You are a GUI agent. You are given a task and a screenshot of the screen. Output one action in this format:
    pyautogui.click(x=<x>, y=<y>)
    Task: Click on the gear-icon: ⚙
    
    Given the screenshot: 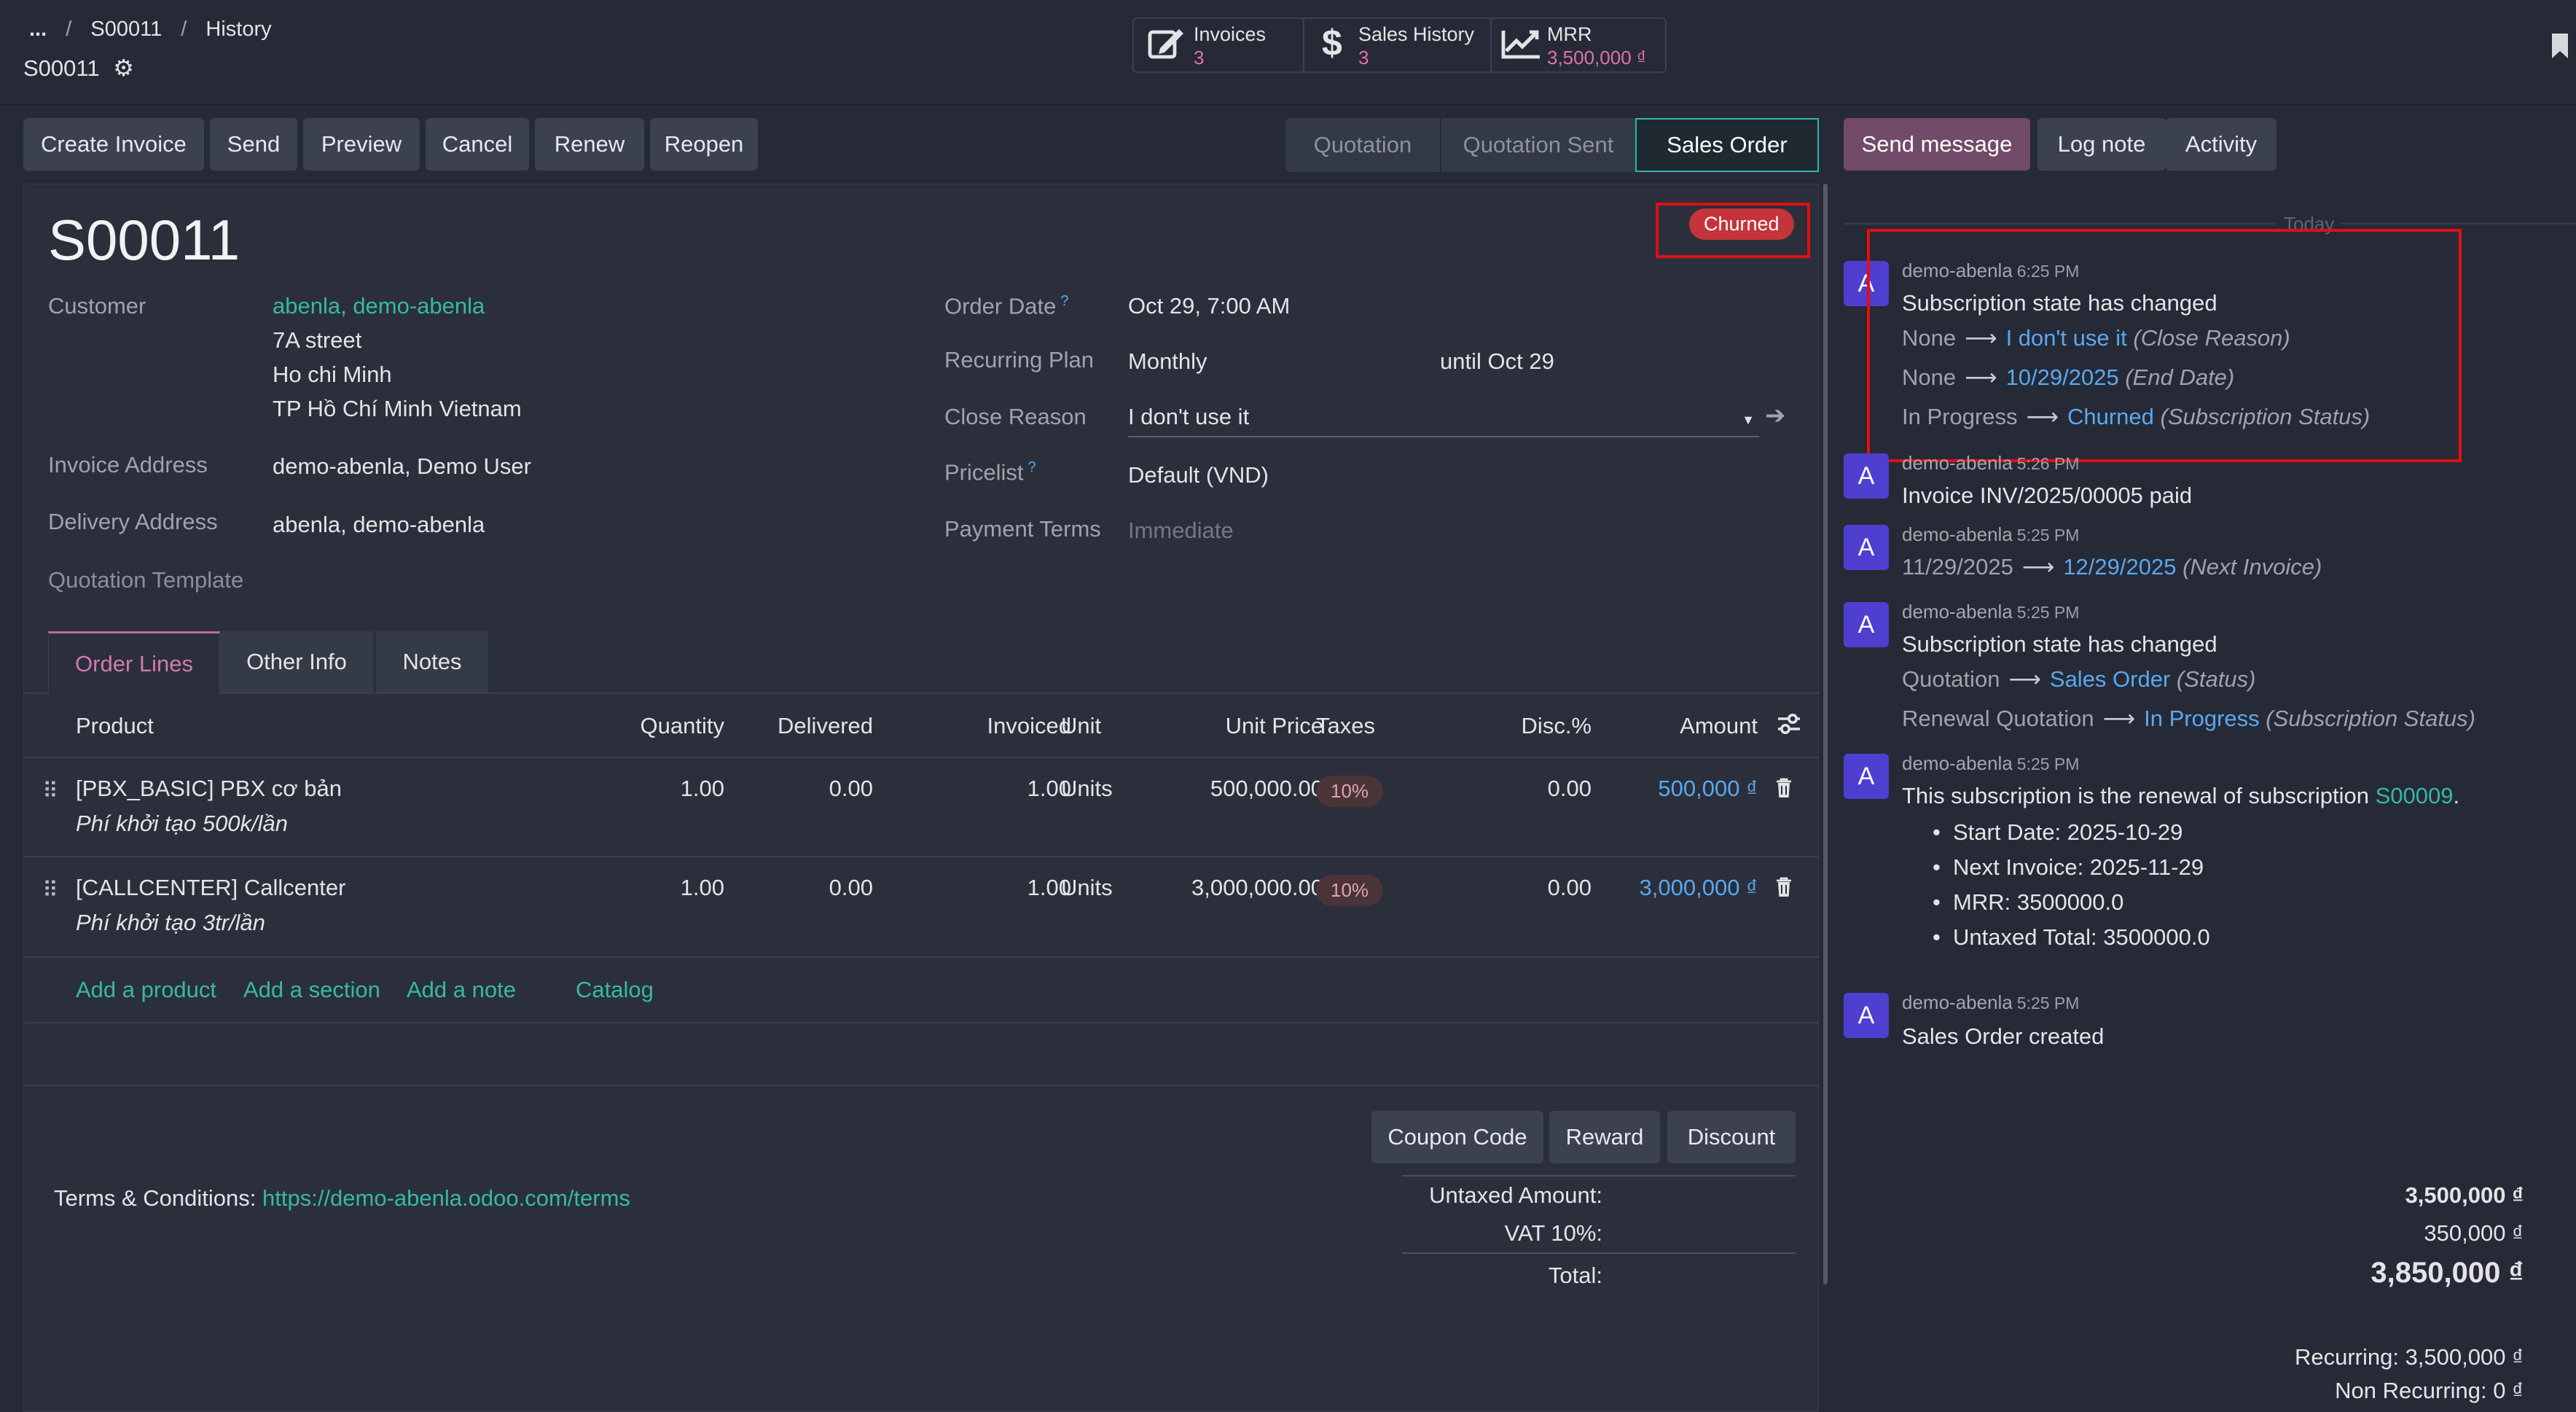 What is the action you would take?
    pyautogui.click(x=123, y=68)
    